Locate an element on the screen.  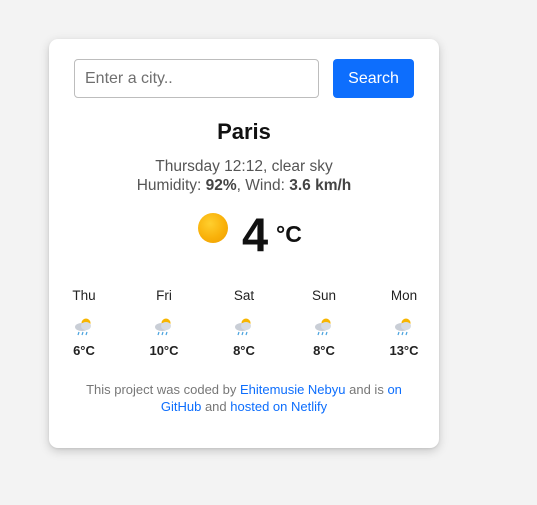
forecast-day: Mon 13°C is located at coordinates (404, 323).